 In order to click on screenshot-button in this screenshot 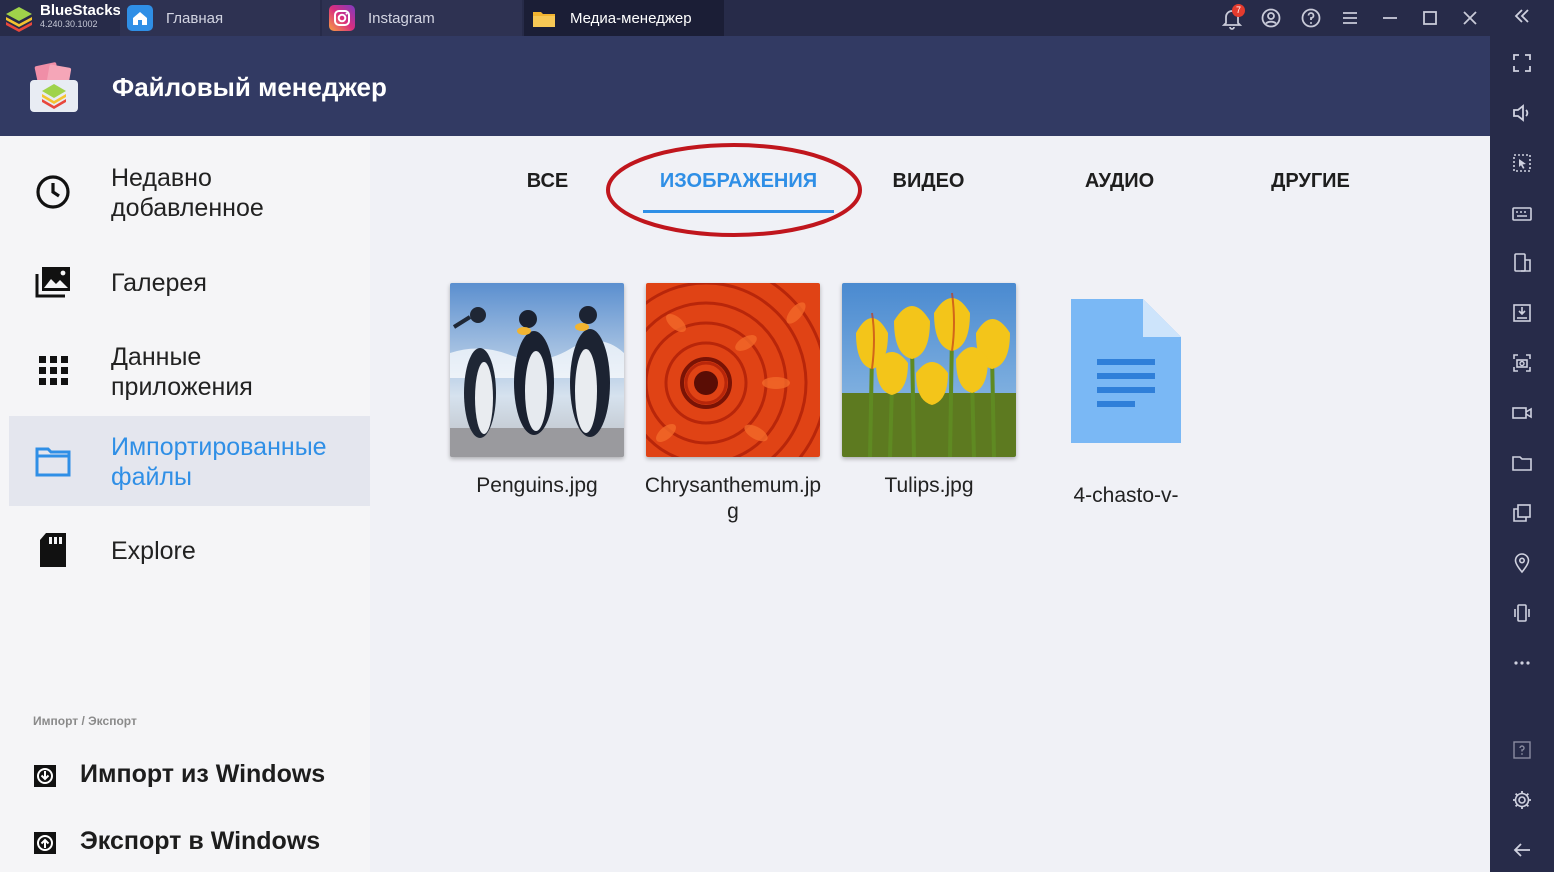, I will do `click(1522, 363)`.